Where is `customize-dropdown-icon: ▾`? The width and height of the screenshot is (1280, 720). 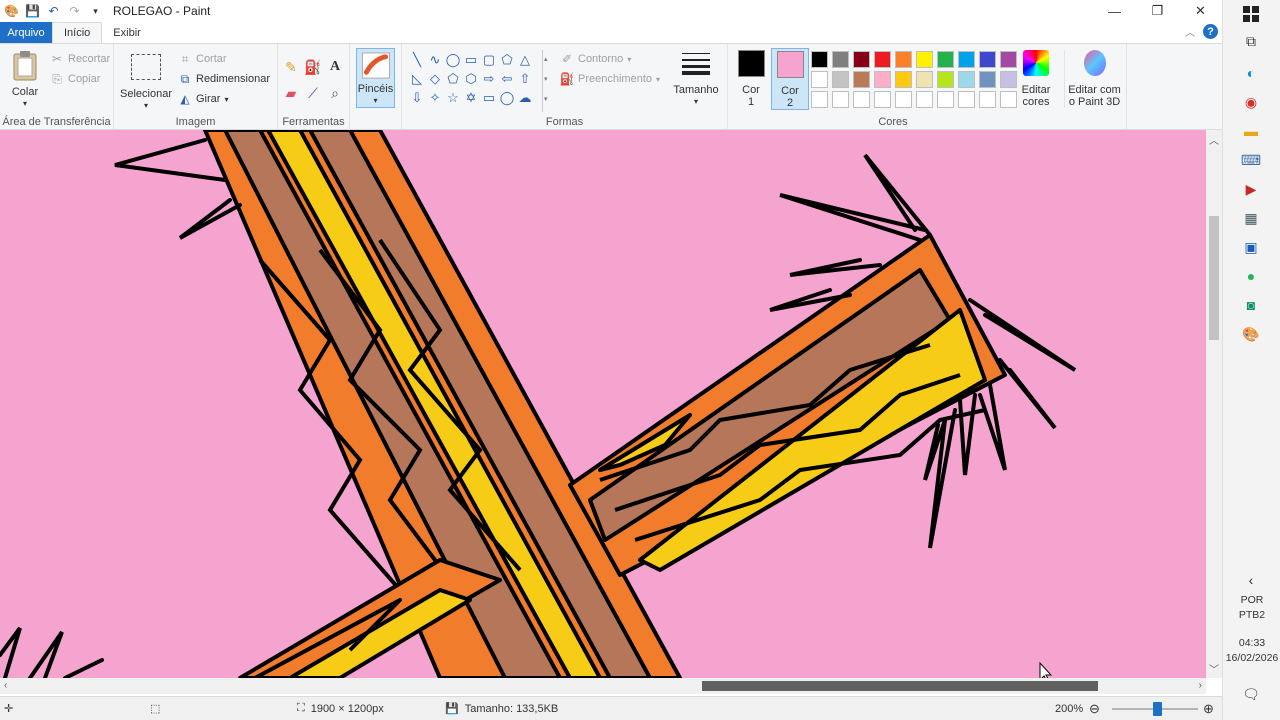 customize-dropdown-icon: ▾ is located at coordinates (95, 11).